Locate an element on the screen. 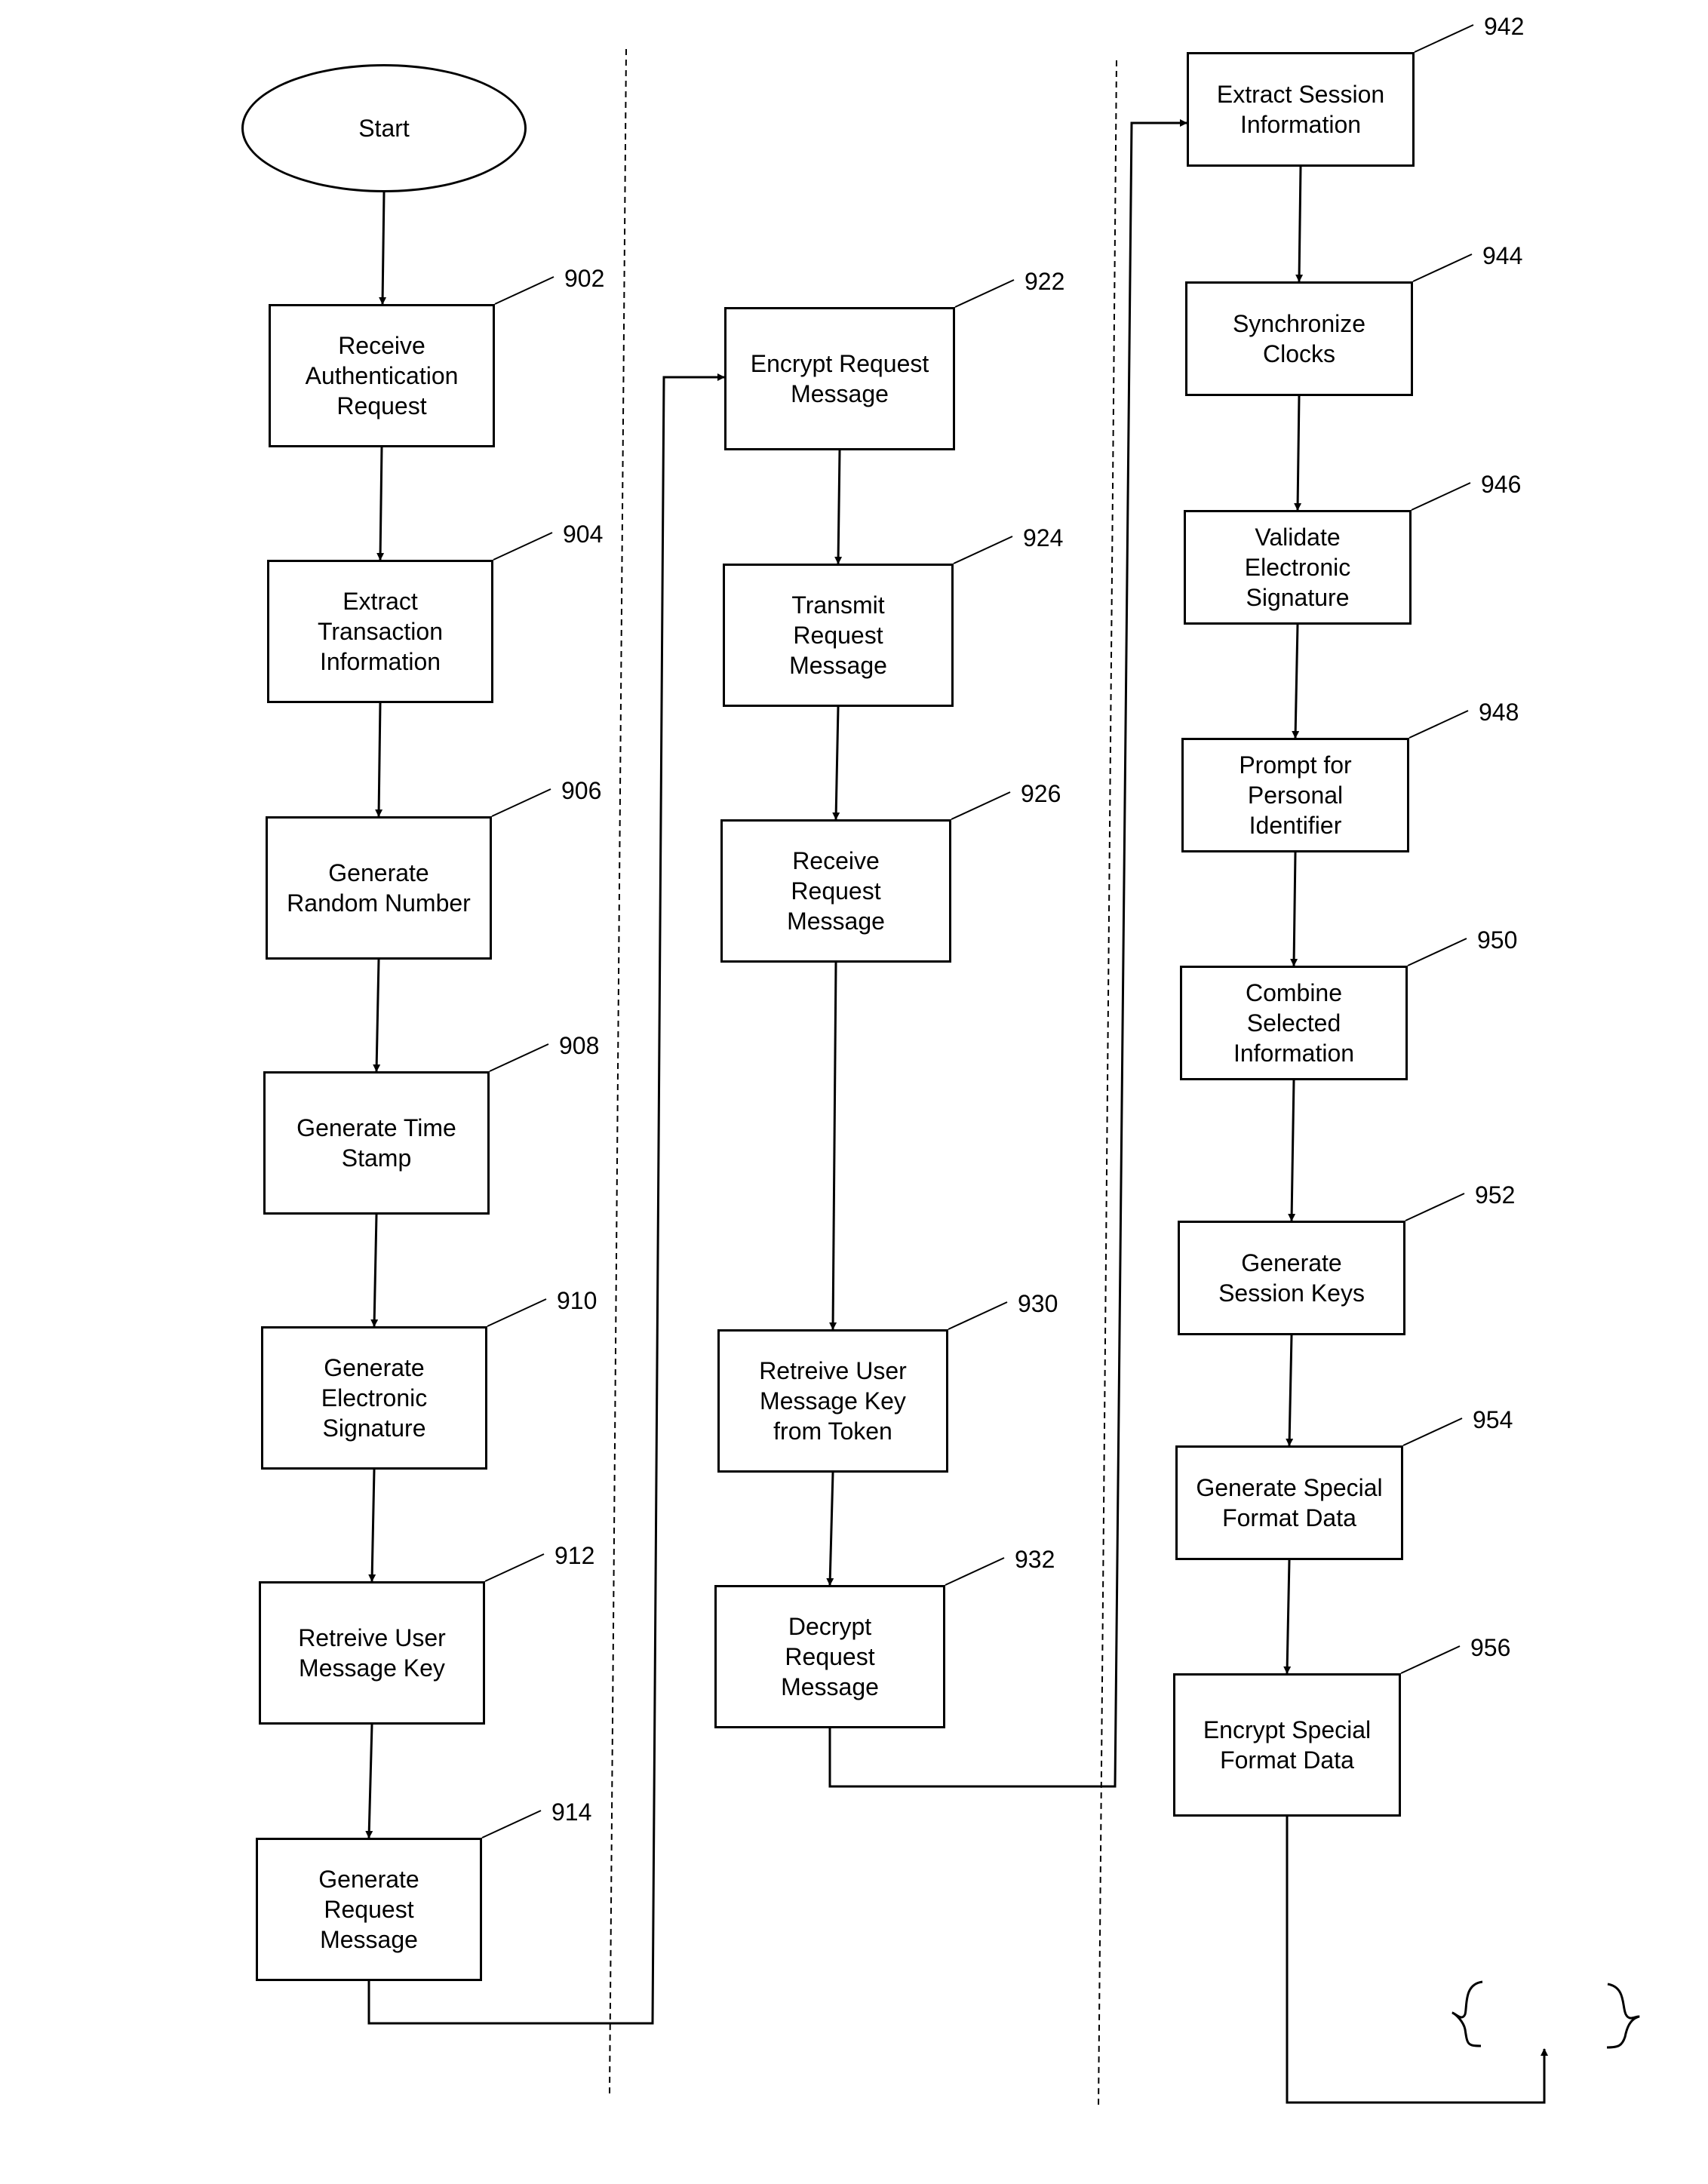 The width and height of the screenshot is (1708, 2184). step-label: Transmit Request Message is located at coordinates (838, 635).